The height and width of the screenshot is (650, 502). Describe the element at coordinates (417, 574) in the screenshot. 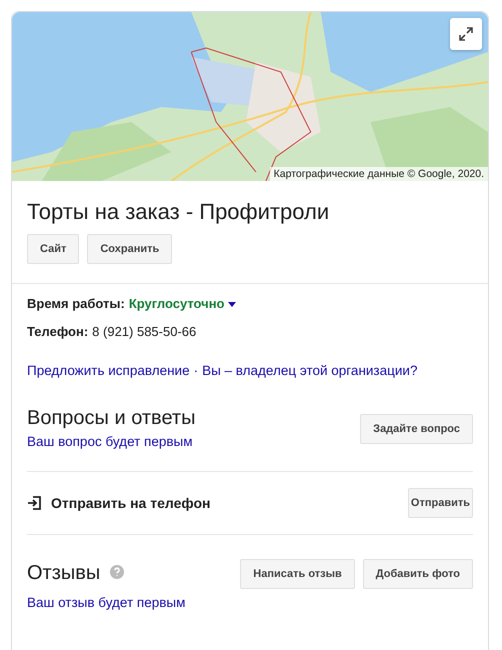

I see `review-action-button: Добавить фото` at that location.